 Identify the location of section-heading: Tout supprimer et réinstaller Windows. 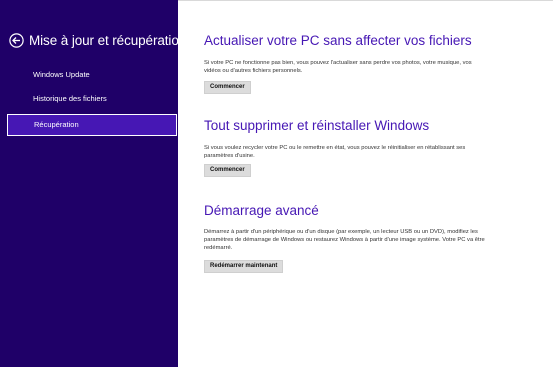
(317, 125).